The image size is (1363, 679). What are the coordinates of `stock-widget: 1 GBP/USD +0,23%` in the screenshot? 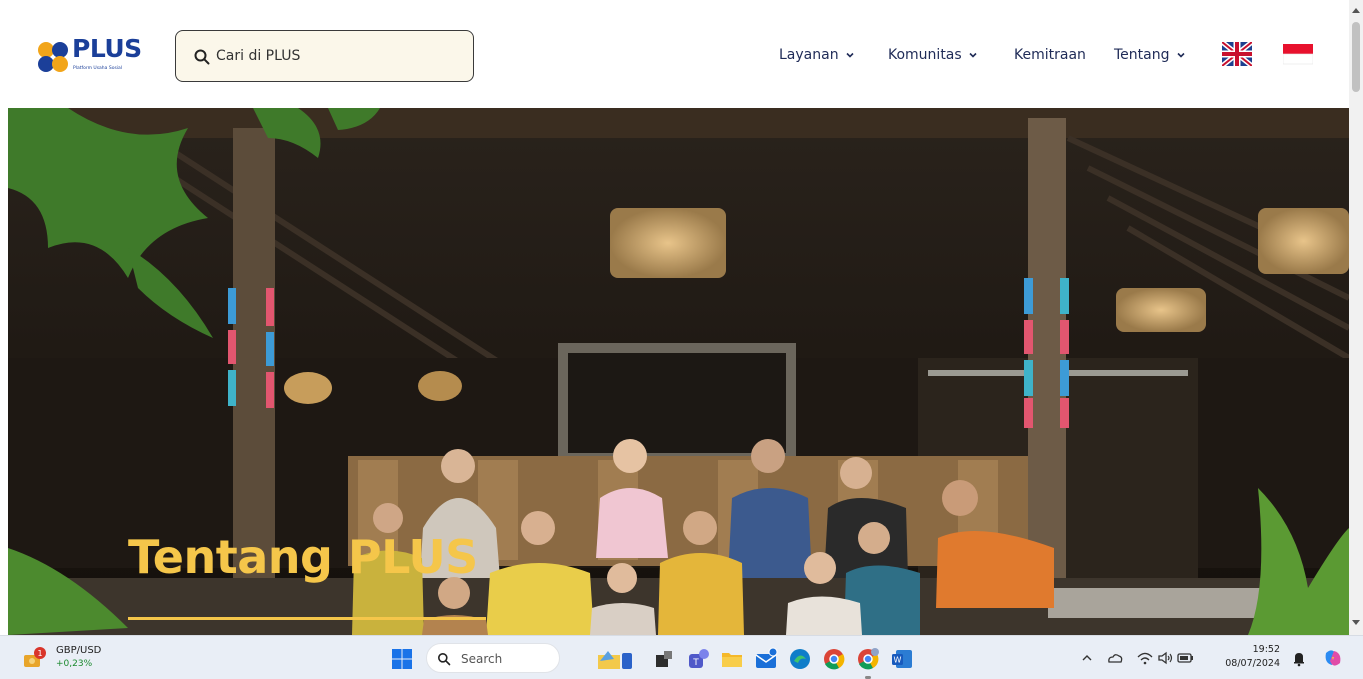 It's located at (77, 659).